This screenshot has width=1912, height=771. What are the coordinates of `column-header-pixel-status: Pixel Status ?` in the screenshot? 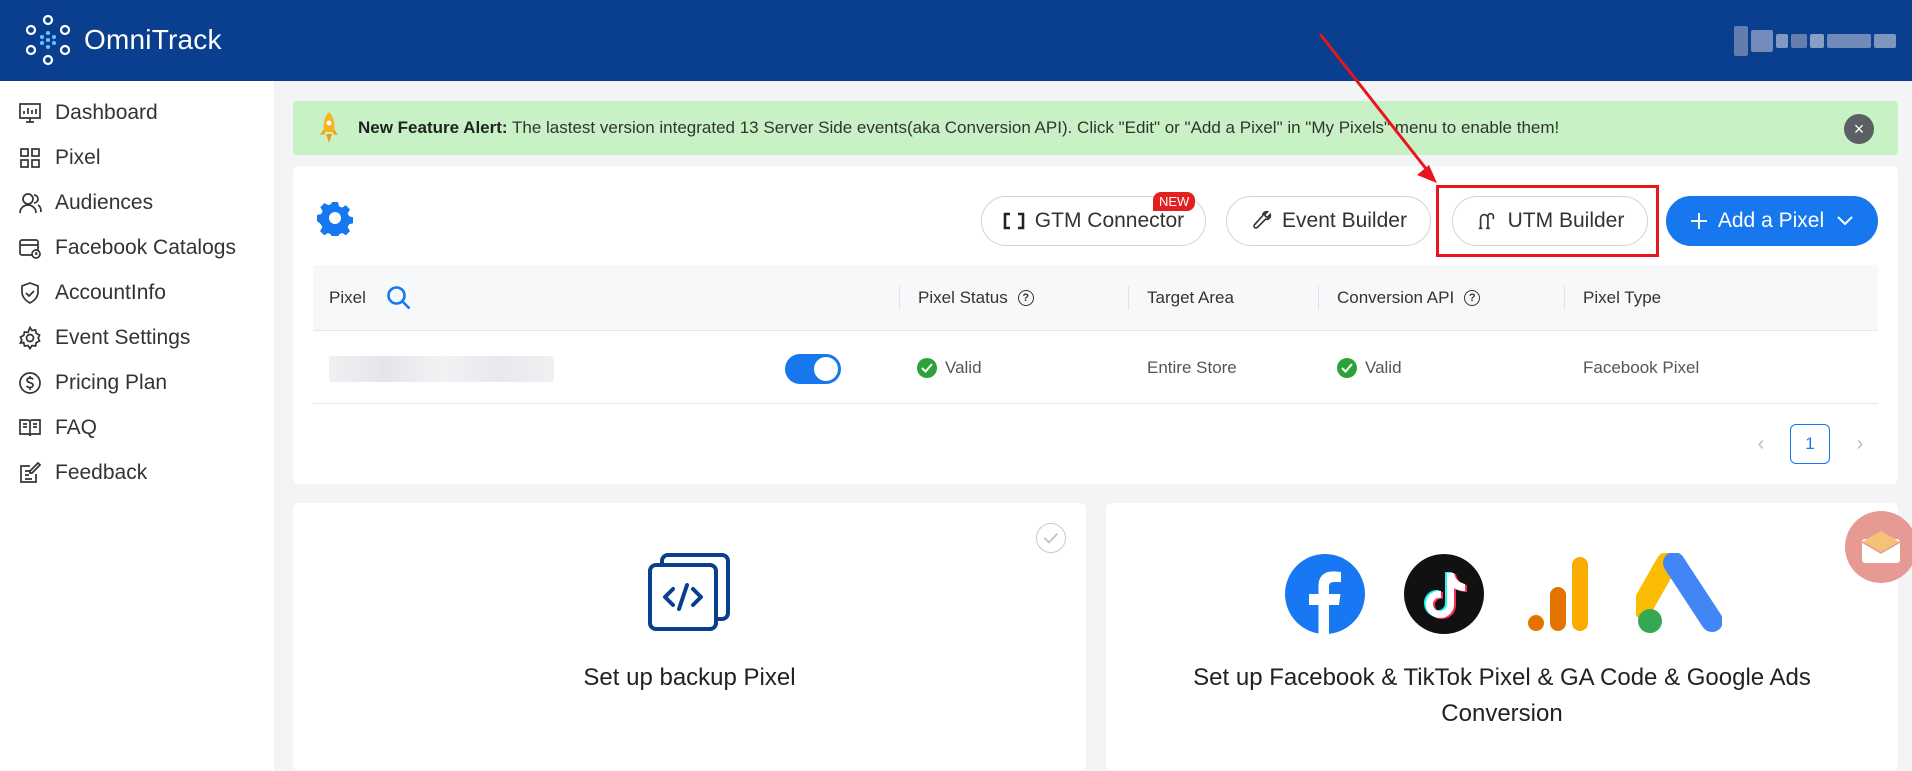 It's located at (976, 298).